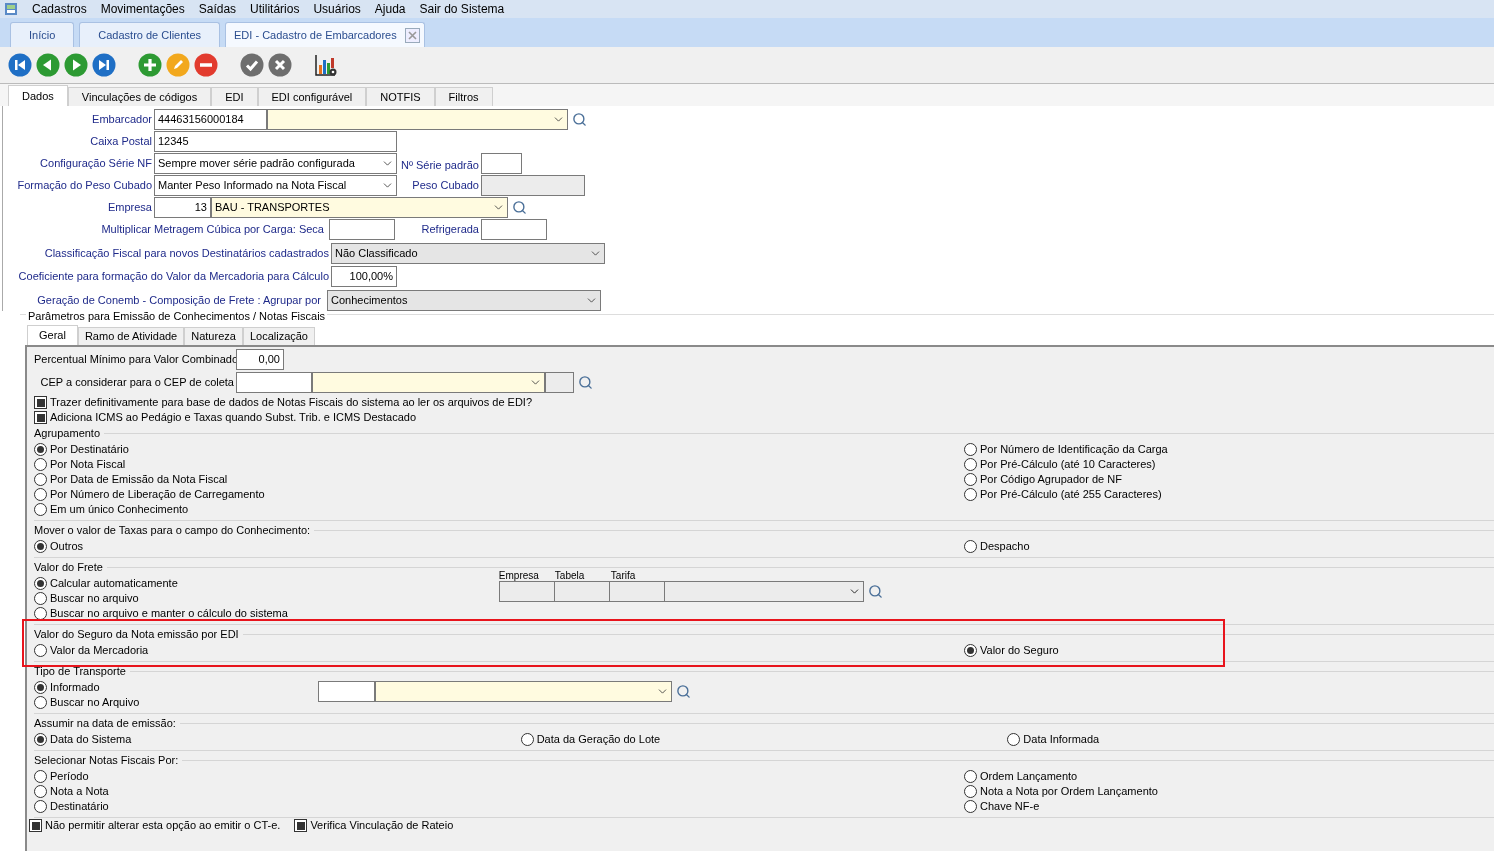  What do you see at coordinates (155, 825) in the screenshot?
I see `checkbox-option: Não permitir alterar esta opção ao emitir o CT-e.` at bounding box center [155, 825].